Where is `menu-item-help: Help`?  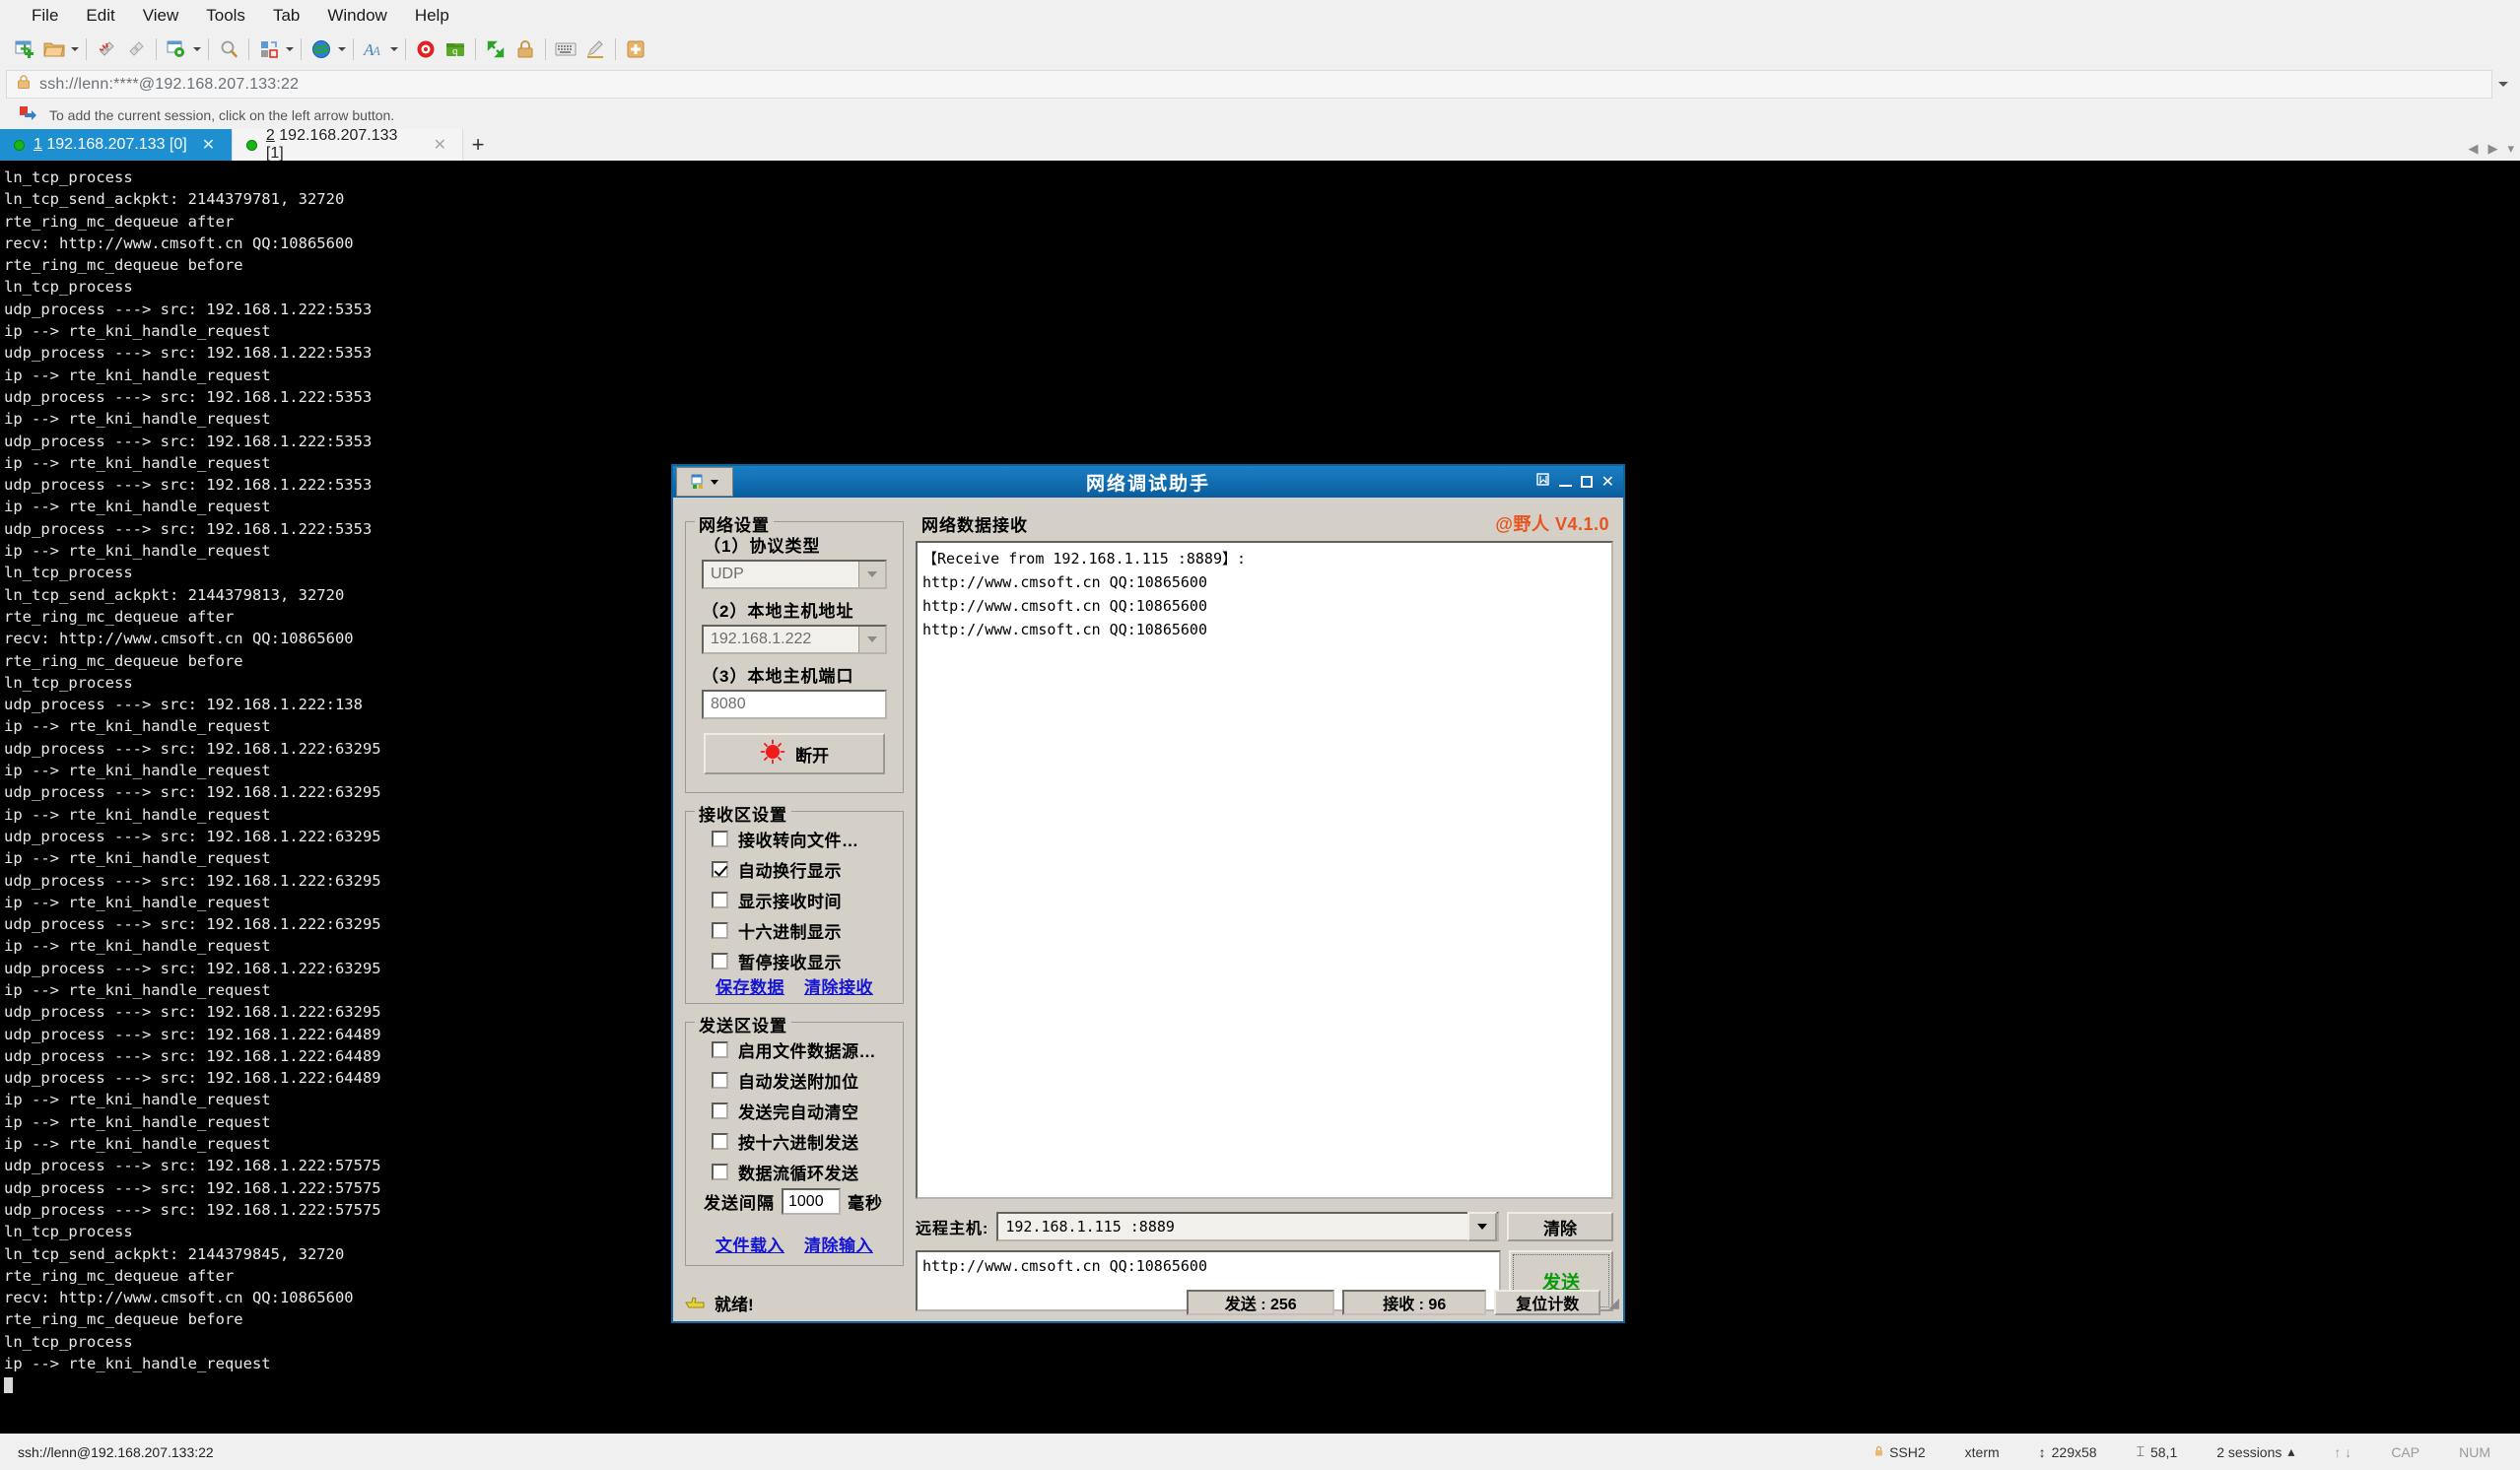 menu-item-help: Help is located at coordinates (432, 16).